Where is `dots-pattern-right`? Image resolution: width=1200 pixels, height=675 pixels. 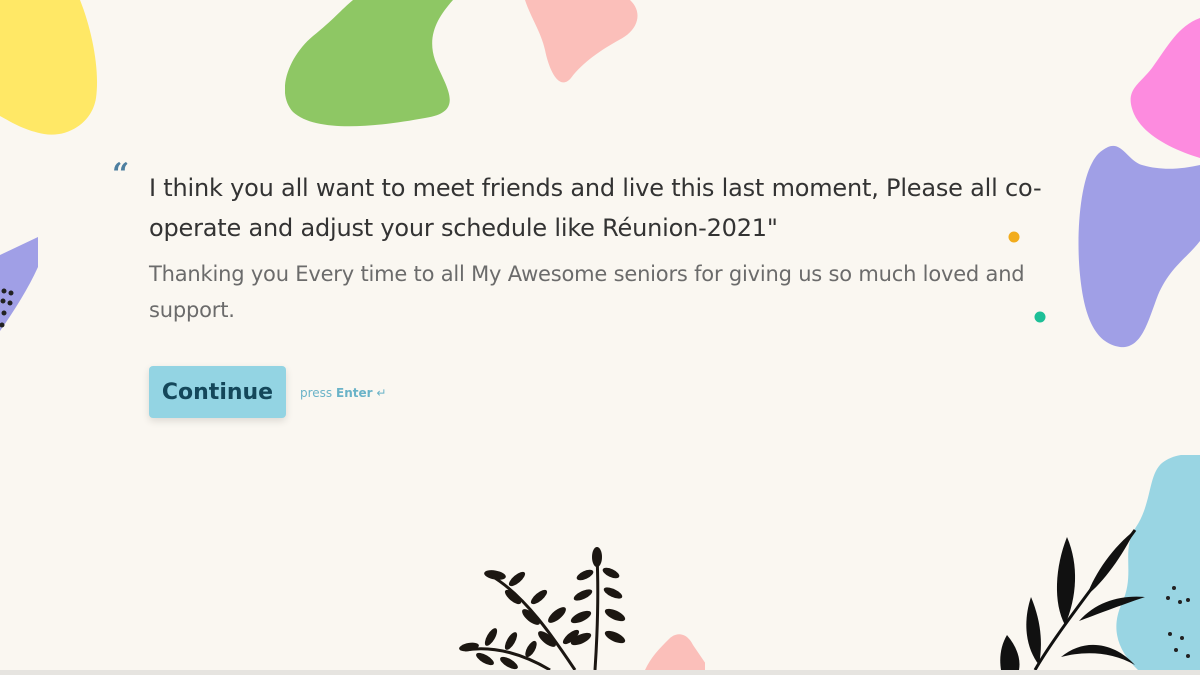 dots-pattern-right is located at coordinates (1178, 622).